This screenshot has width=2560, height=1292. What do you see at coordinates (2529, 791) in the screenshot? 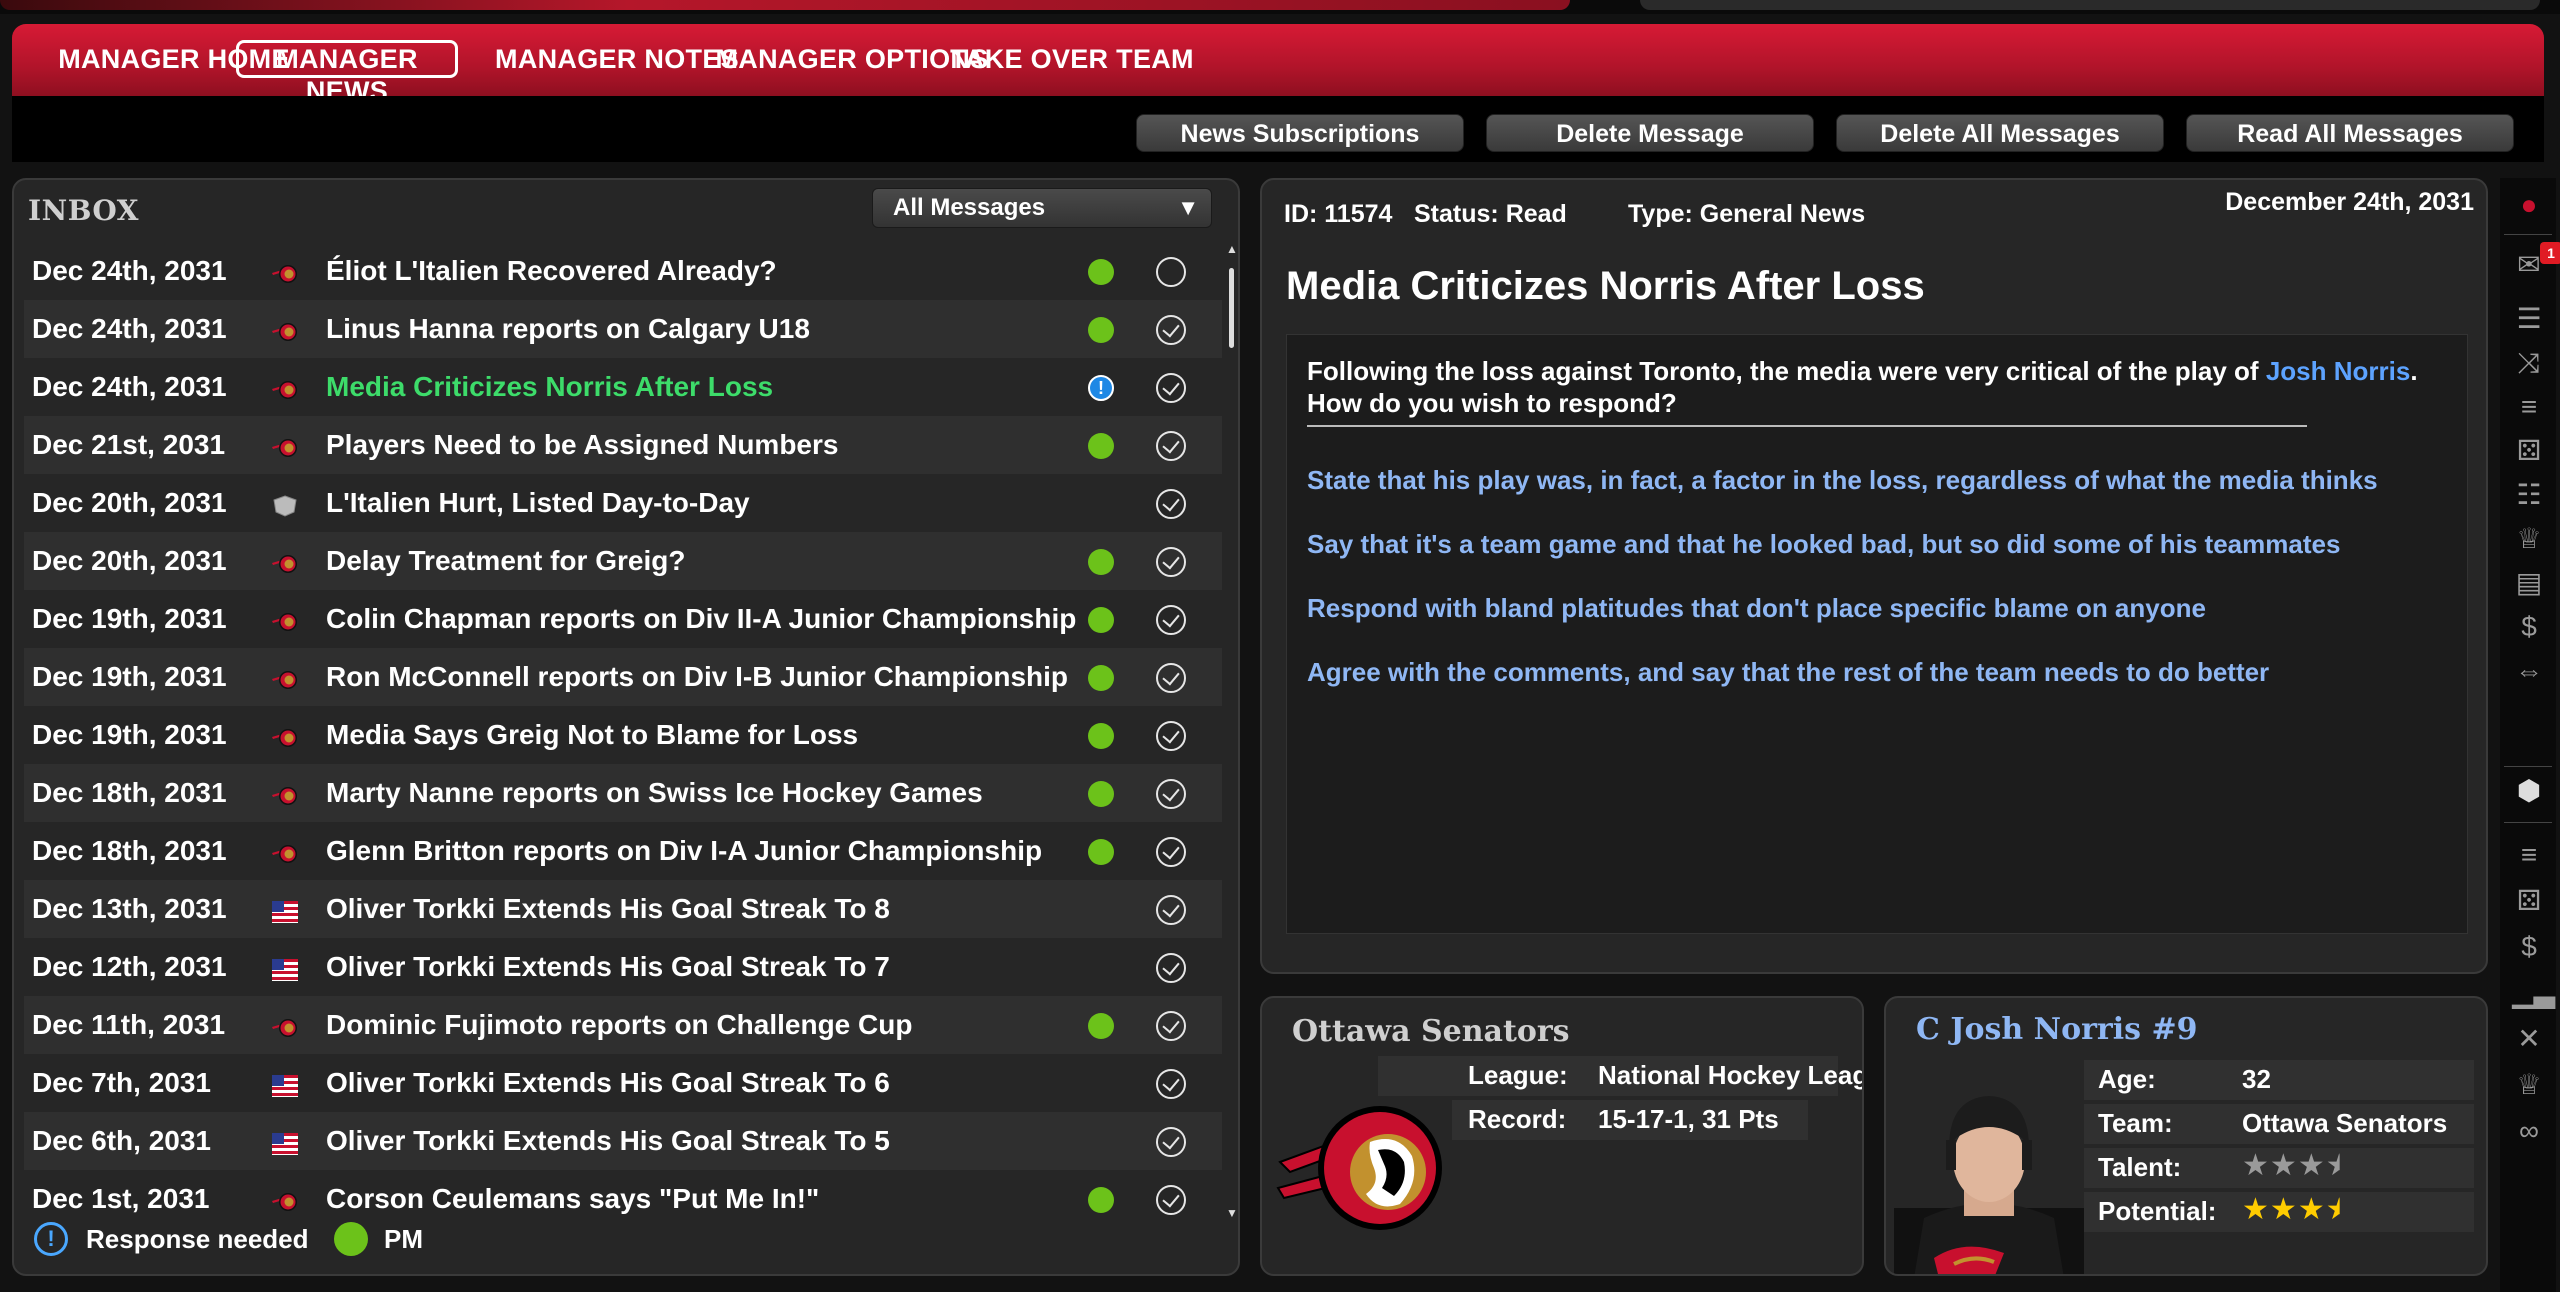
I see `nhl-logo-icon: ⬢` at bounding box center [2529, 791].